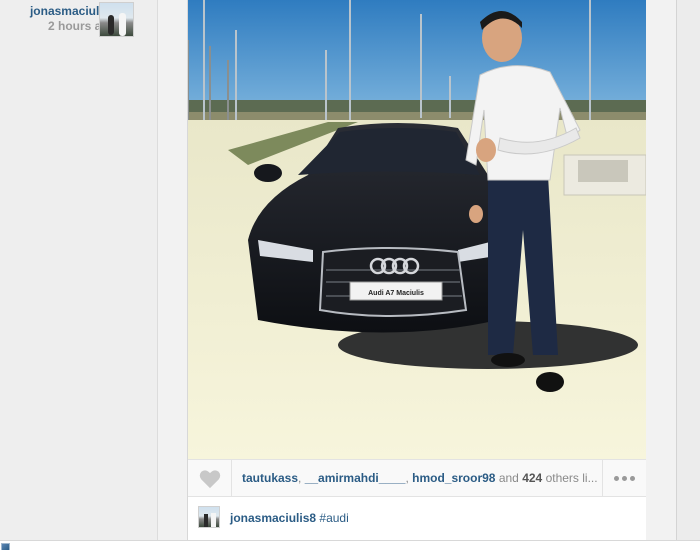 This screenshot has width=700, height=550. What do you see at coordinates (688, 270) in the screenshot?
I see `scrollbar-track` at bounding box center [688, 270].